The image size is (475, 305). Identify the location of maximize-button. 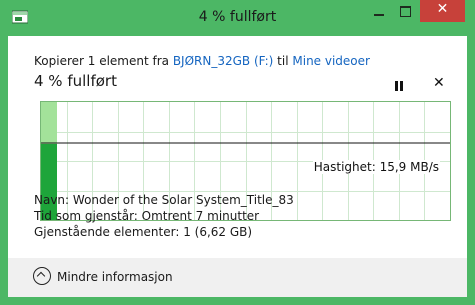
(405, 11).